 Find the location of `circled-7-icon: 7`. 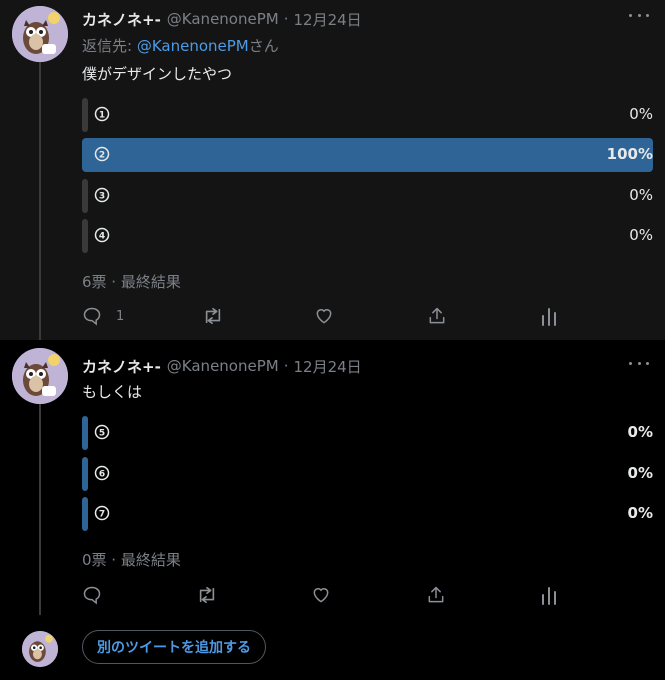

circled-7-icon: 7 is located at coordinates (102, 513).